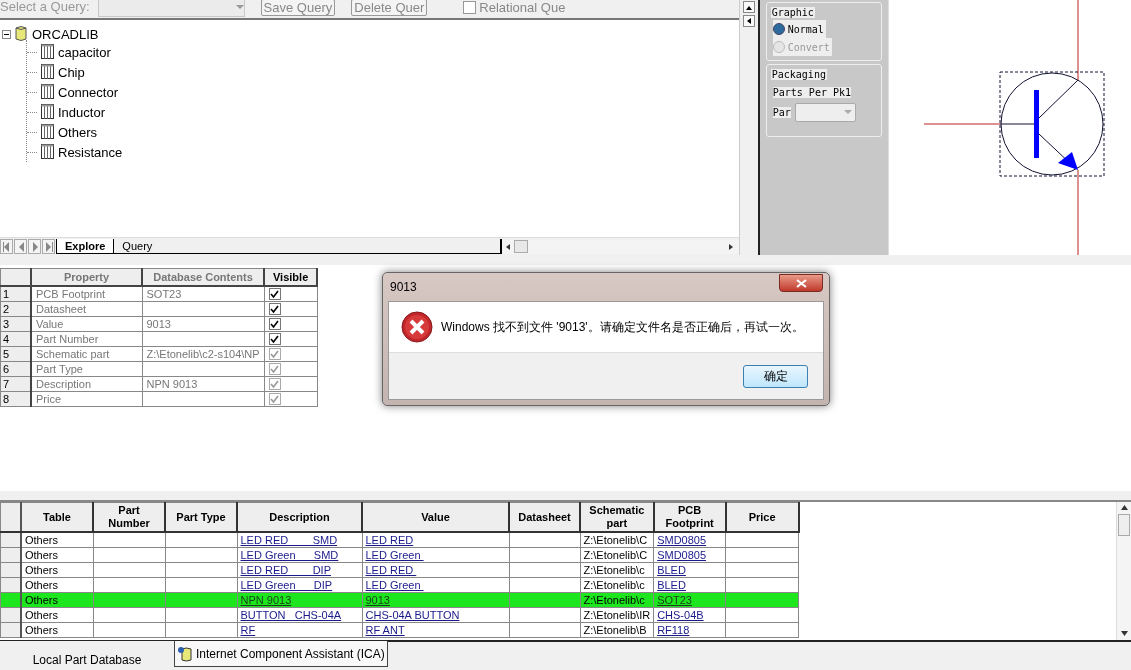  What do you see at coordinates (403, 287) in the screenshot?
I see `dialog-title: 9013` at bounding box center [403, 287].